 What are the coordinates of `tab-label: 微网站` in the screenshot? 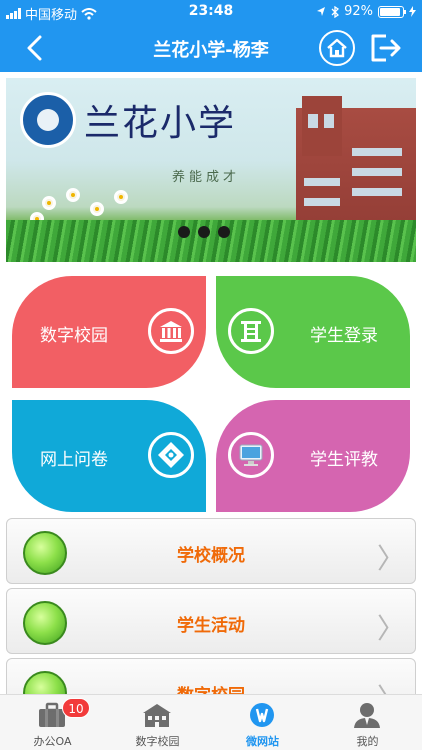 It's located at (262, 741).